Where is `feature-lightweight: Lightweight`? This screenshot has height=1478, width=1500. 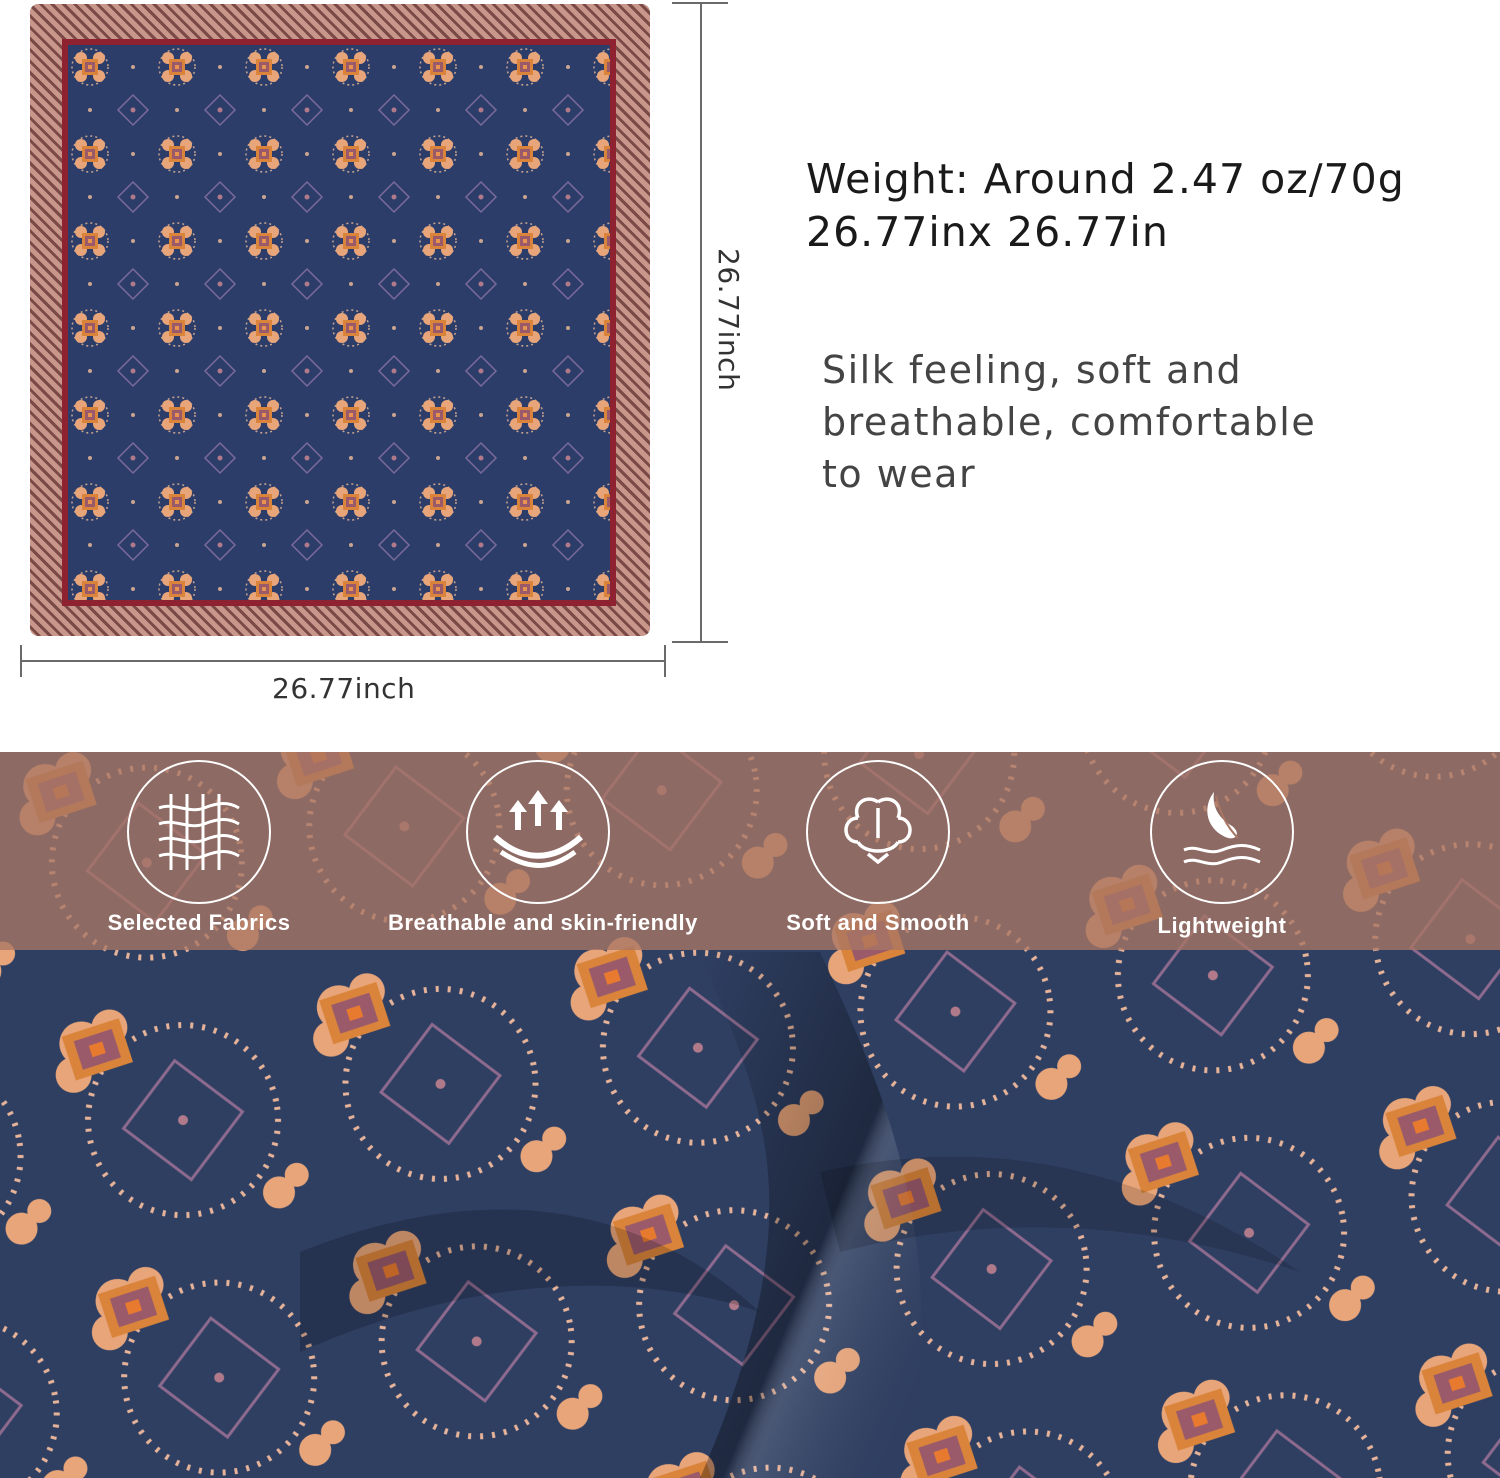 feature-lightweight: Lightweight is located at coordinates (1222, 849).